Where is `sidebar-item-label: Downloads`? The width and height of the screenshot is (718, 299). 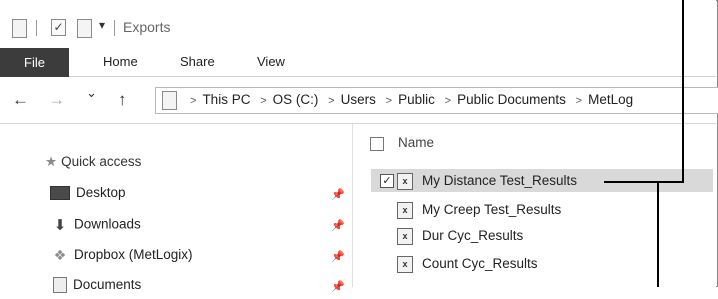 sidebar-item-label: Downloads is located at coordinates (107, 224).